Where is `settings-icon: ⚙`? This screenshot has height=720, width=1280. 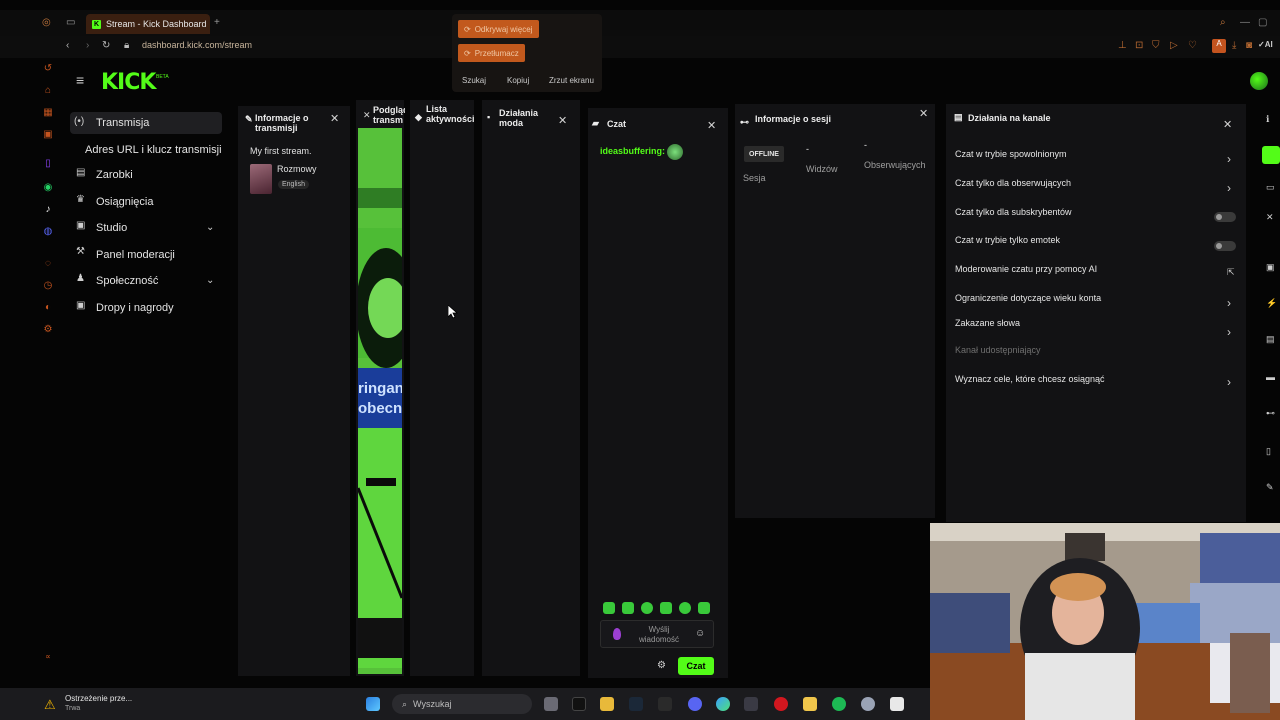 settings-icon: ⚙ is located at coordinates (48, 330).